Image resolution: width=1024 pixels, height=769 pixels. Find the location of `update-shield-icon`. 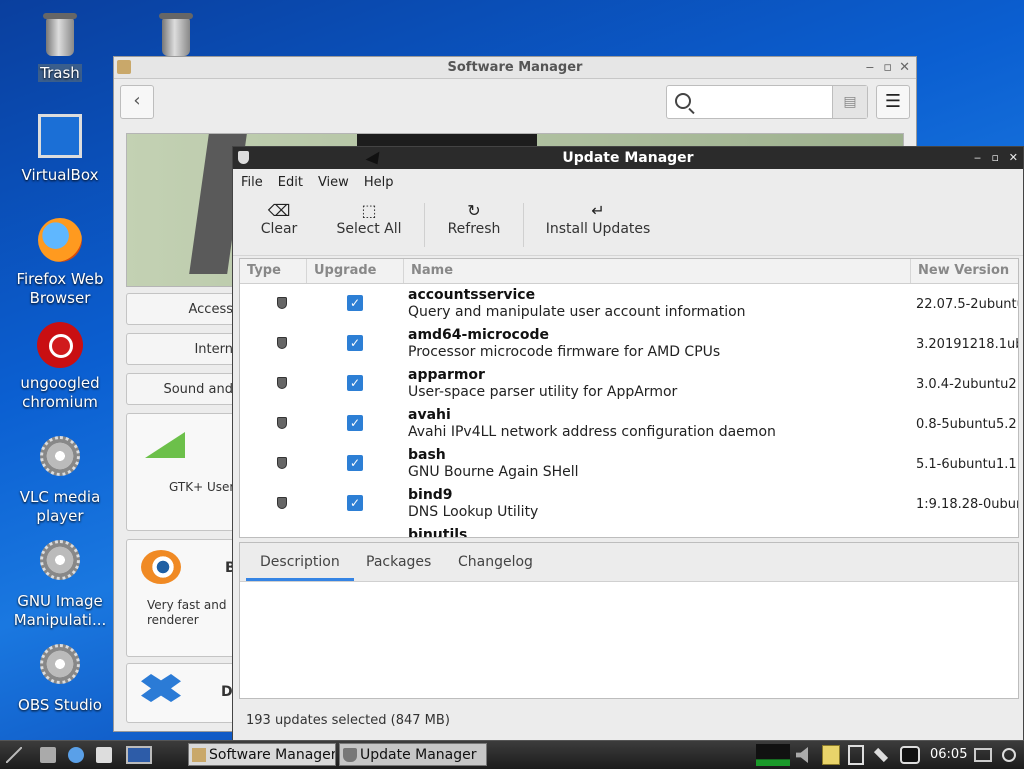

update-shield-icon is located at coordinates (910, 755).